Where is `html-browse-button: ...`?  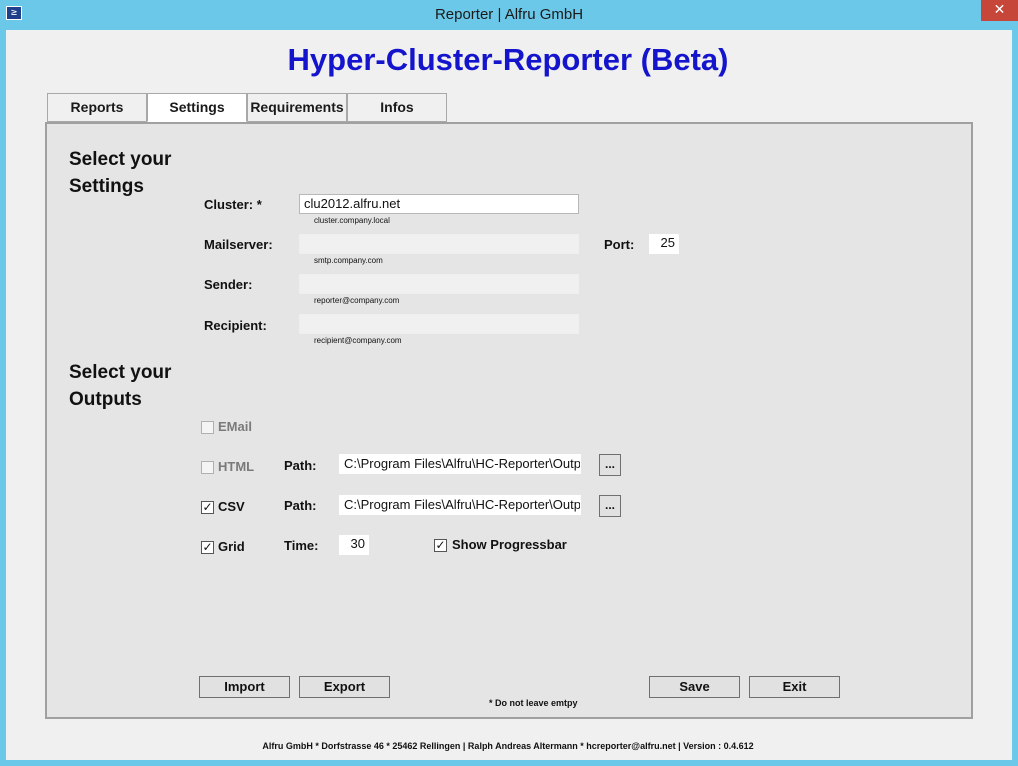
html-browse-button: ... is located at coordinates (610, 465).